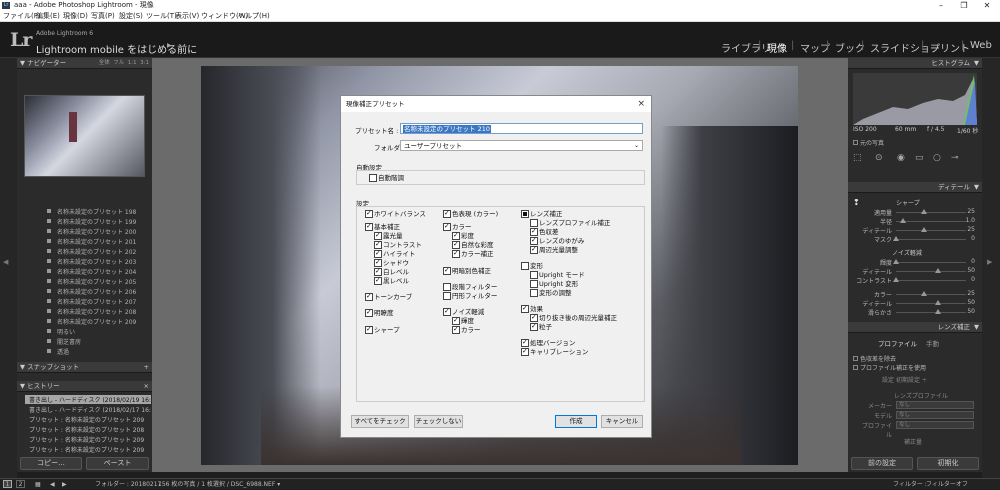  Describe the element at coordinates (915, 99) in the screenshot. I see `histogram-graph` at that location.